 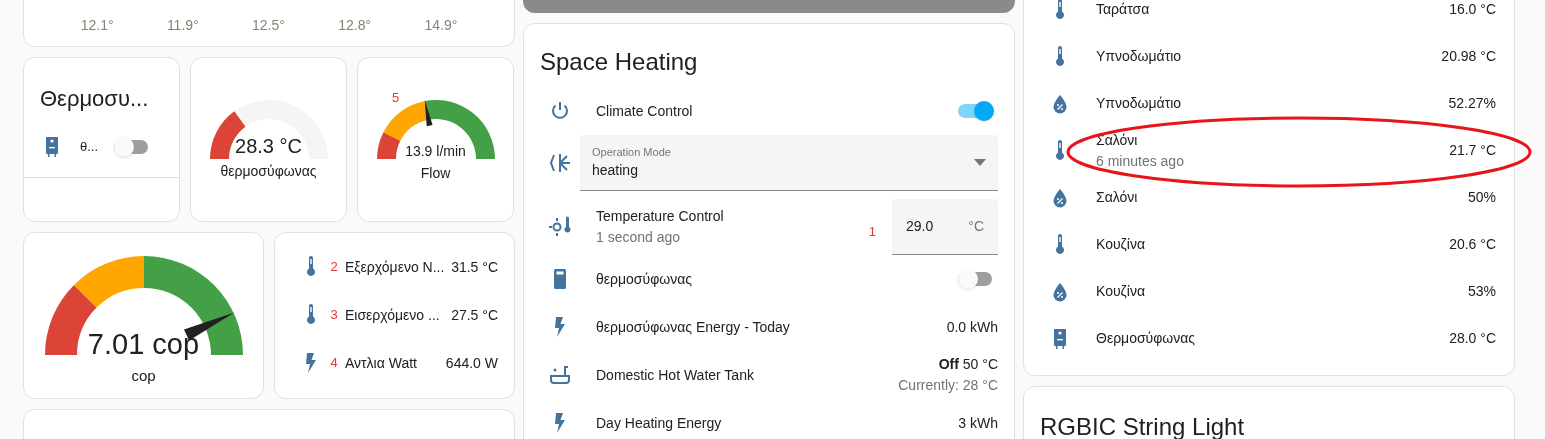 What do you see at coordinates (97, 25) in the screenshot?
I see `forecast-low: 12.1°` at bounding box center [97, 25].